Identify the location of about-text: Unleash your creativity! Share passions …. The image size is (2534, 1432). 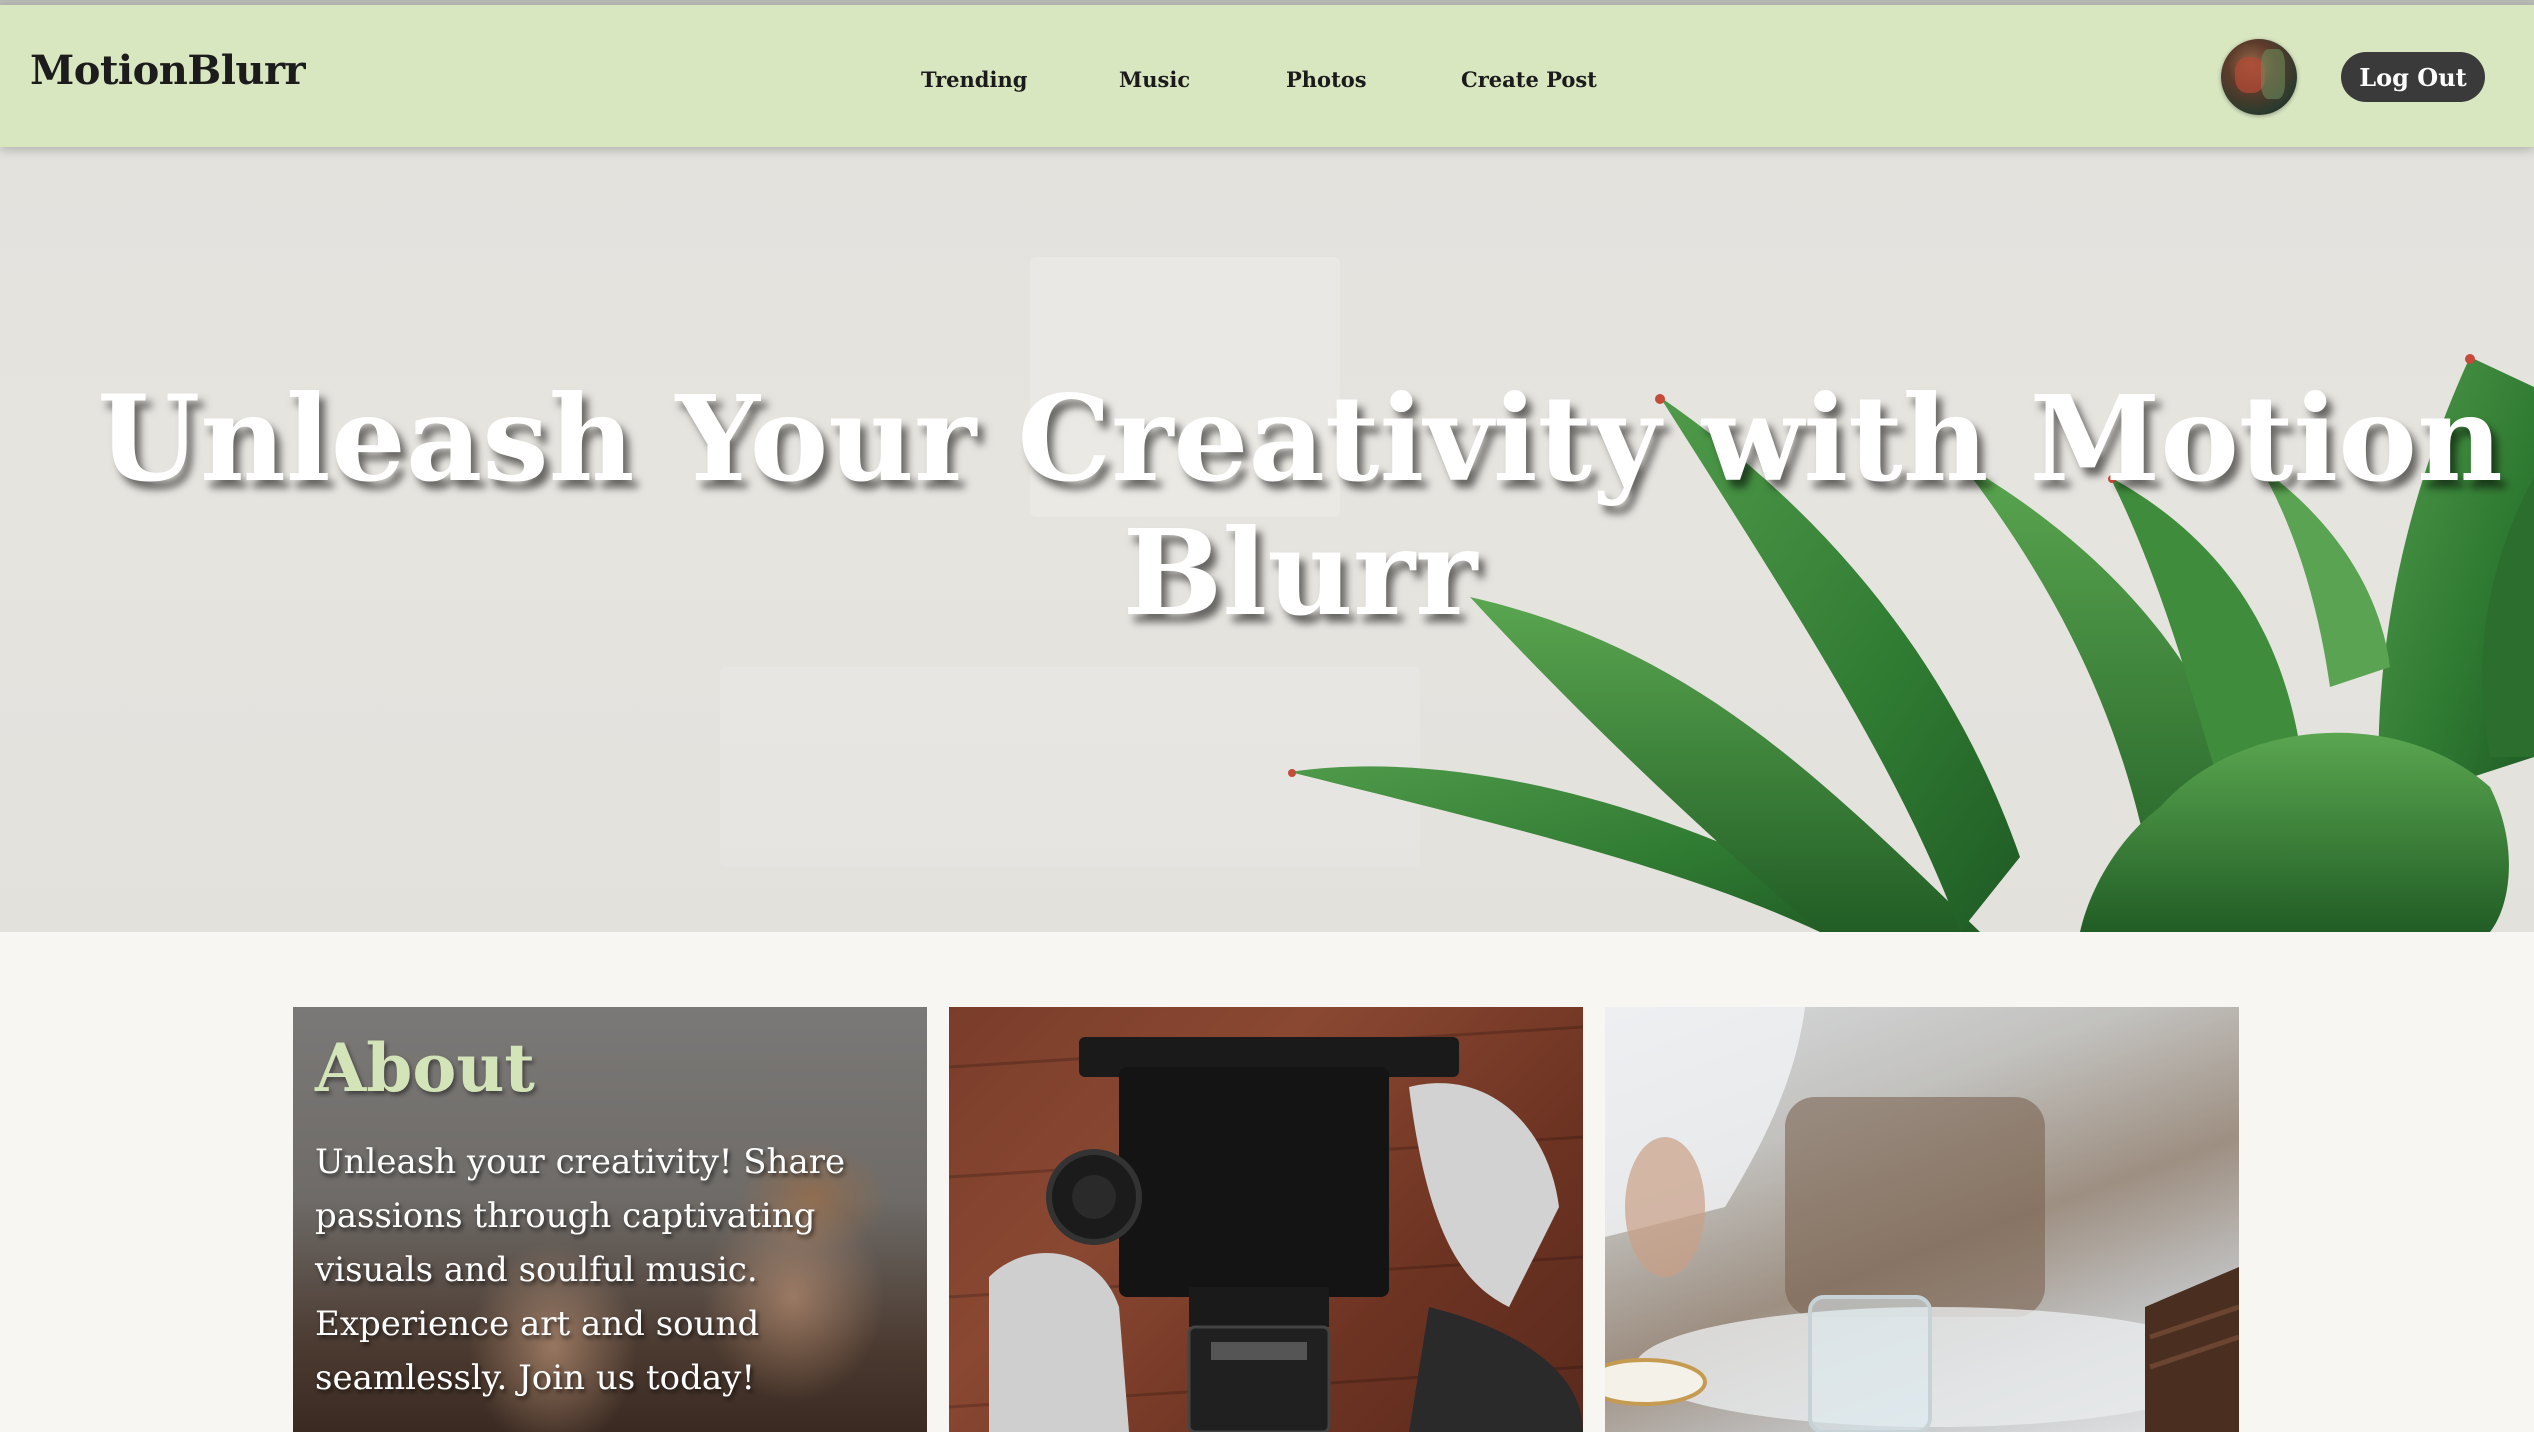
(580, 1270).